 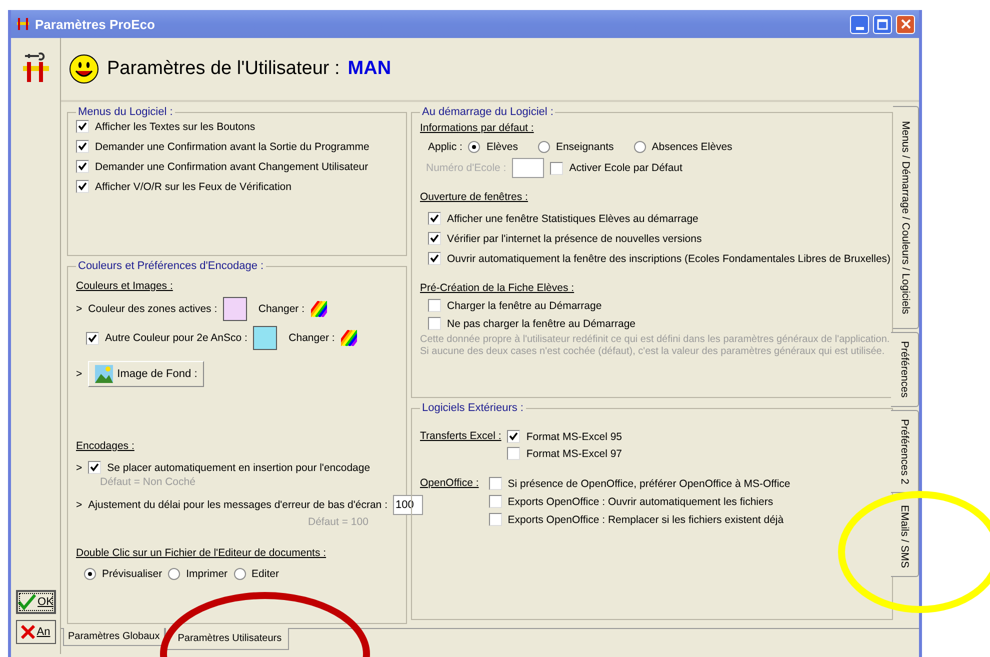 I want to click on section-heading: Double Clic sur un Fichier de l'Editeur de documents :, so click(x=201, y=553).